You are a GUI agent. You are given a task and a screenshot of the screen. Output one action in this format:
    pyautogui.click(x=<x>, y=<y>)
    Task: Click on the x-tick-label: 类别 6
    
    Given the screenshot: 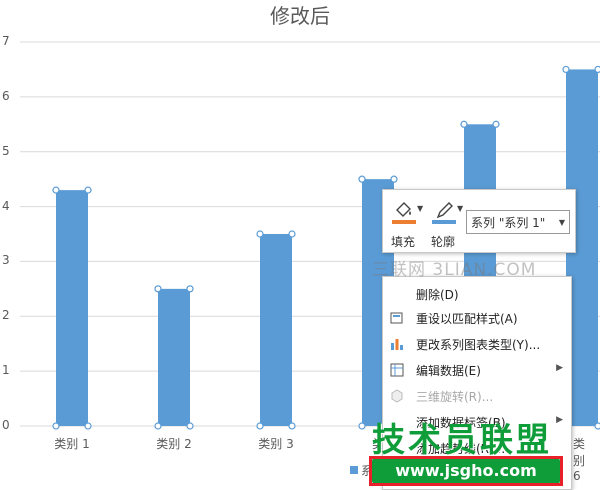 What is the action you would take?
    pyautogui.click(x=579, y=460)
    